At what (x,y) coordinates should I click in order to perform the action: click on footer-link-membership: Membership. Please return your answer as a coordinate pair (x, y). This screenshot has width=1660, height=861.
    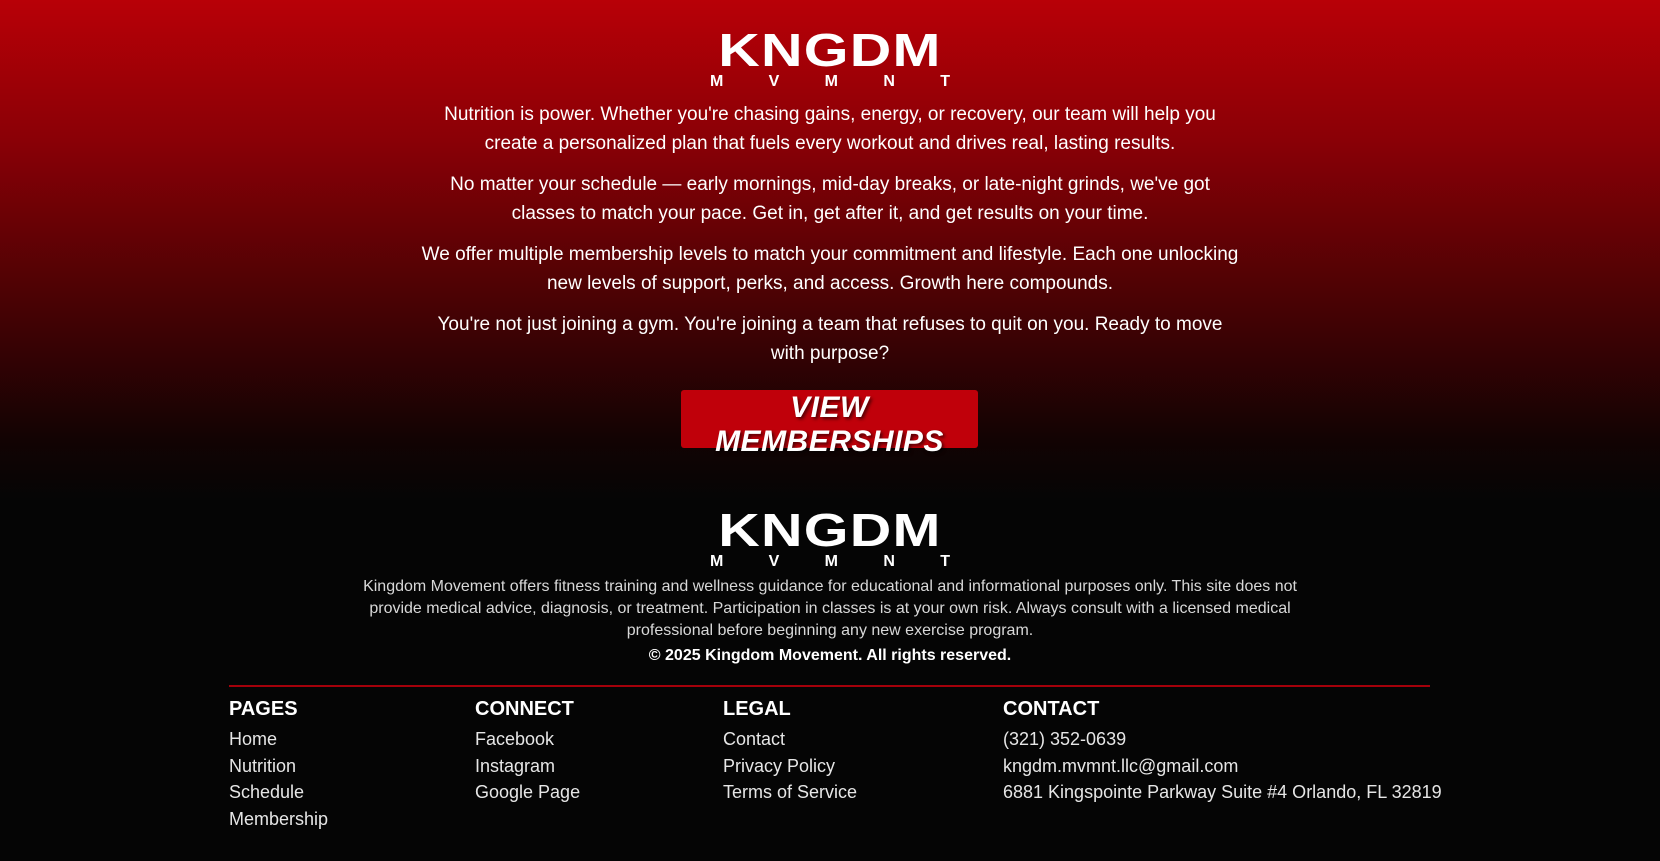
    Looking at the image, I should click on (278, 819).